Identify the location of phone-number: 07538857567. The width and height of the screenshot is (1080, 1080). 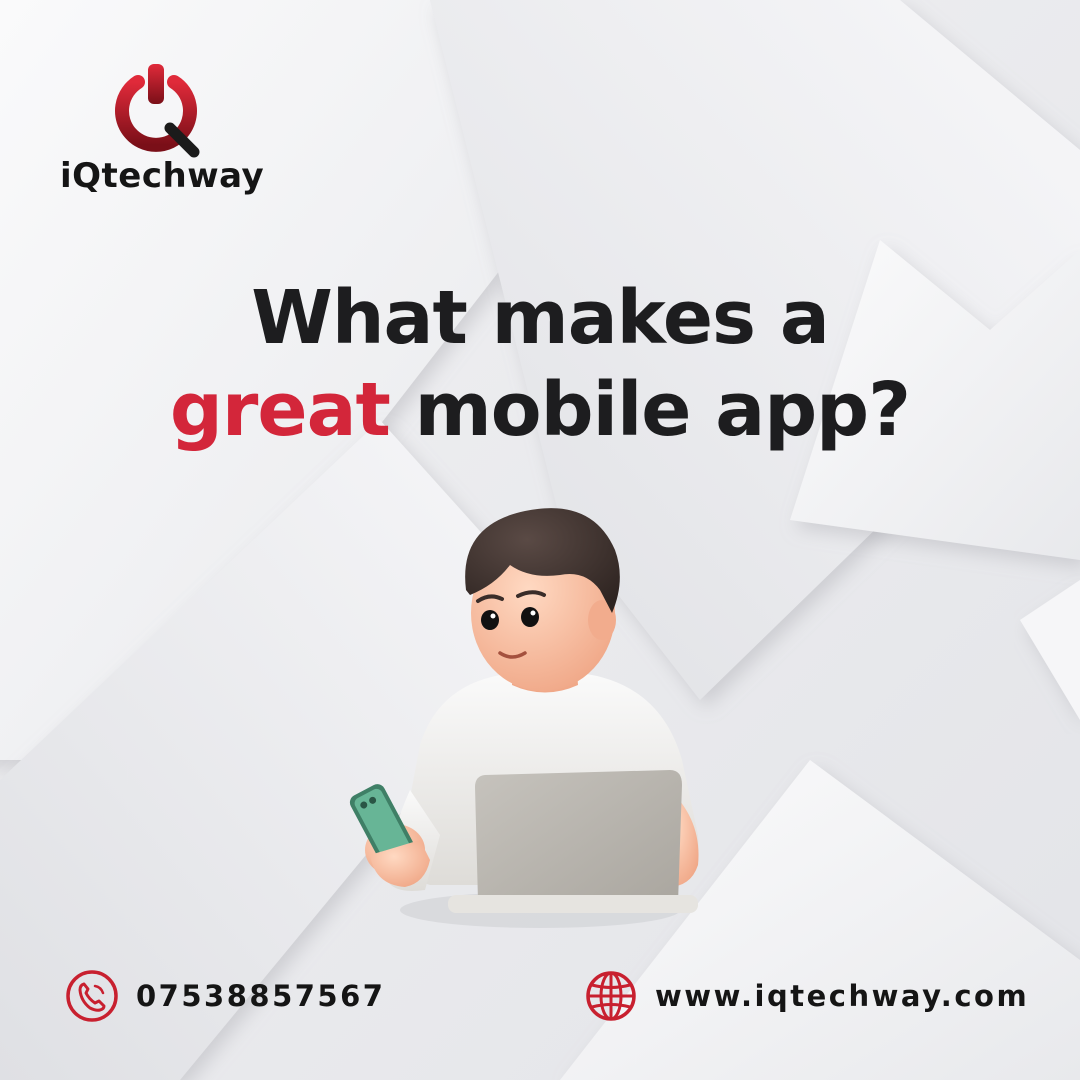
(261, 996).